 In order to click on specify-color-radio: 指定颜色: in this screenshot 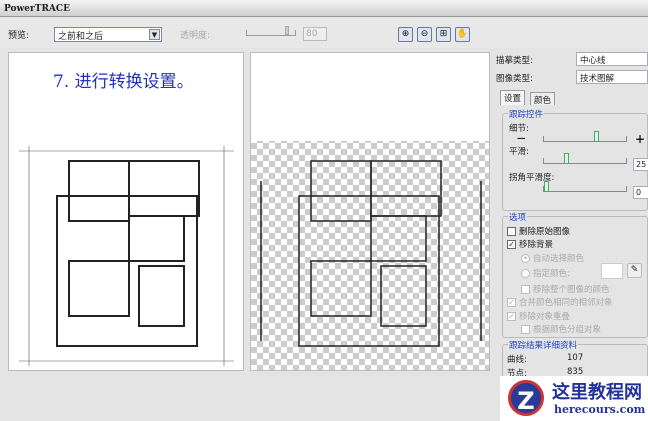, I will do `click(545, 273)`.